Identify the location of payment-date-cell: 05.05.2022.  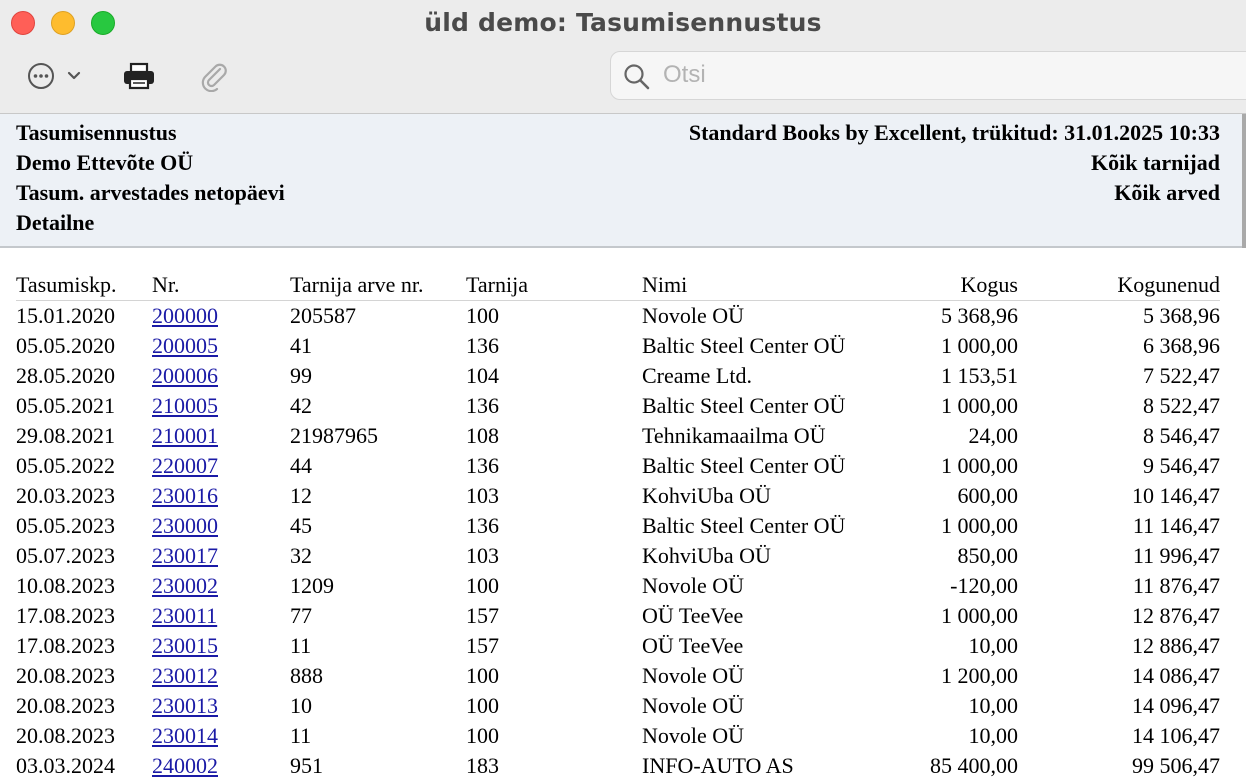
(65, 465).